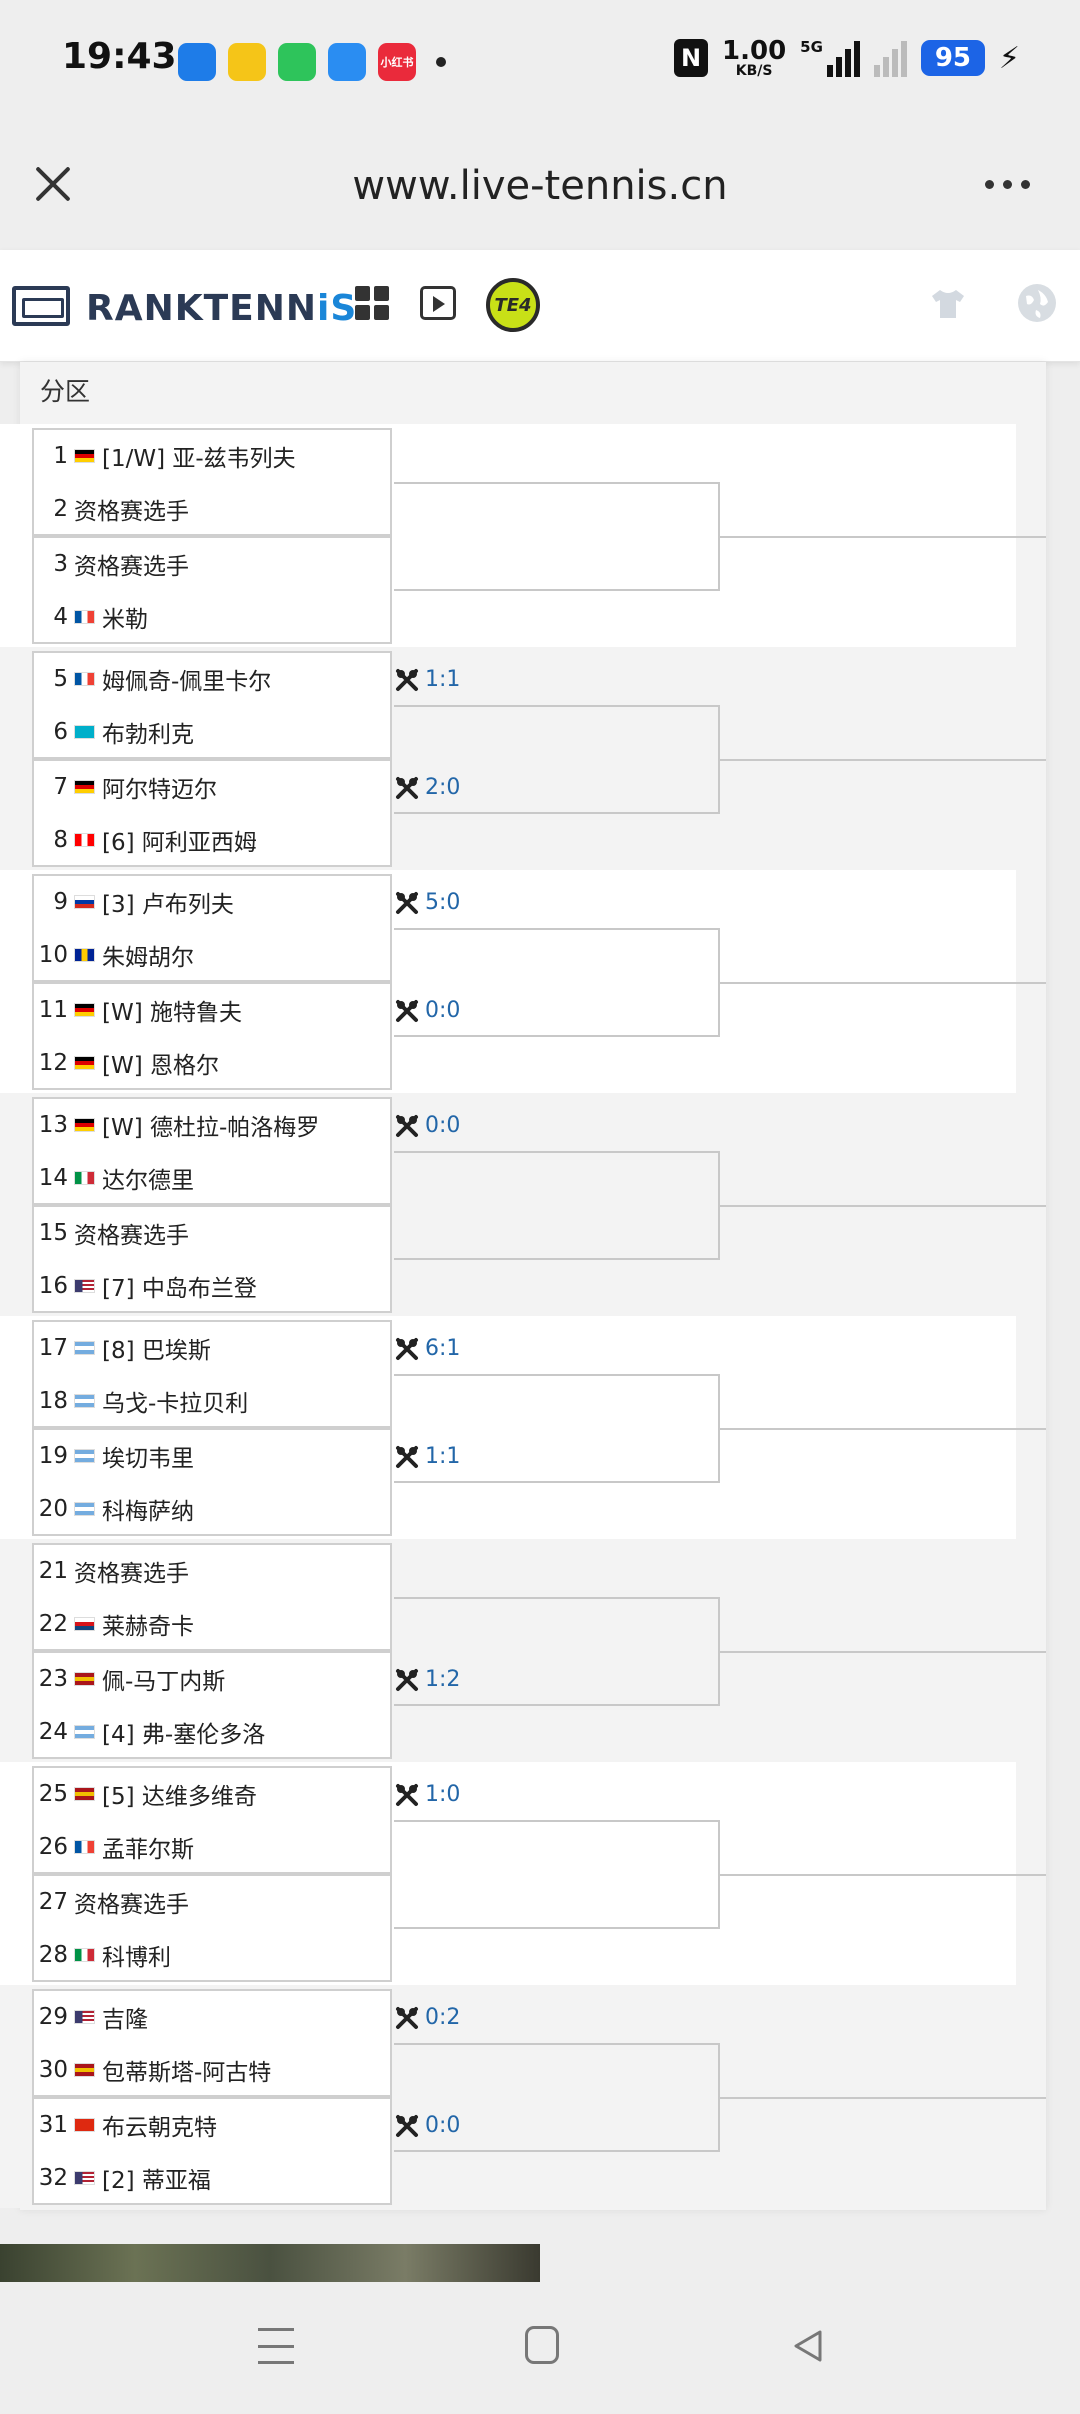 The height and width of the screenshot is (2414, 1080). What do you see at coordinates (125, 617) in the screenshot?
I see `player-name: 米勒` at bounding box center [125, 617].